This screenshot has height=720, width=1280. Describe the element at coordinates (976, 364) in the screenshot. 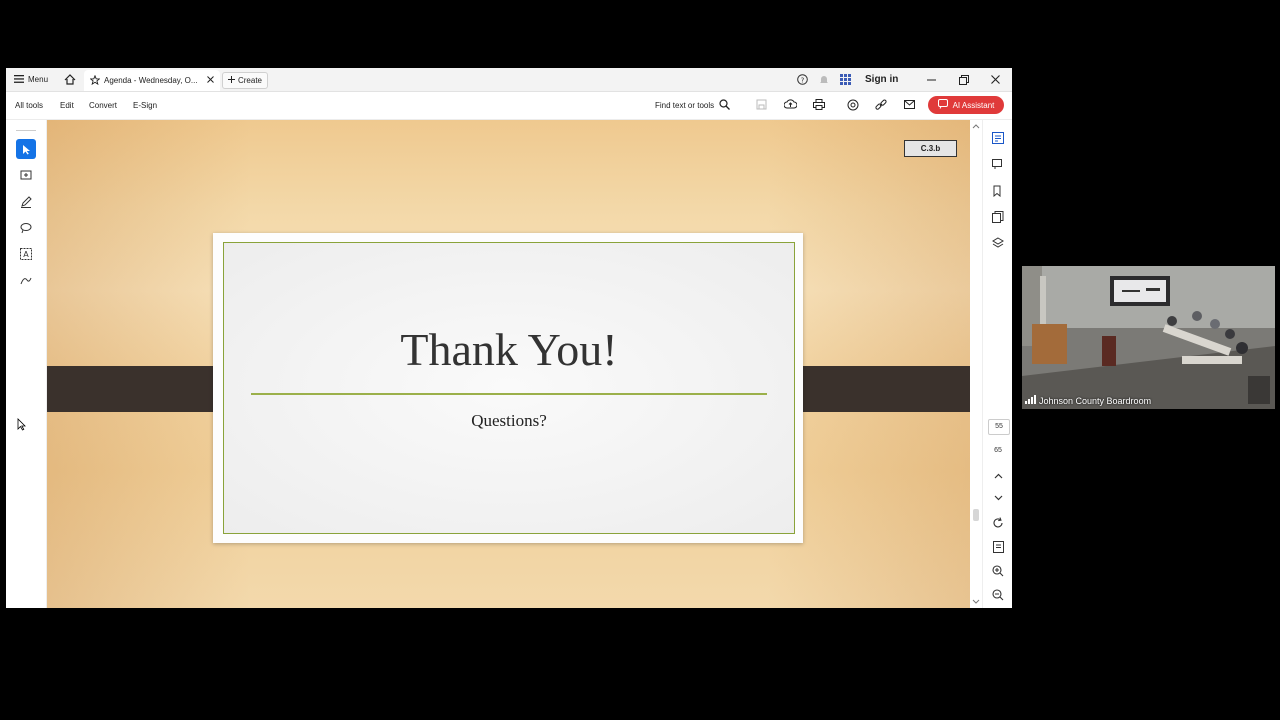

I see `vertical-scrollbar` at that location.